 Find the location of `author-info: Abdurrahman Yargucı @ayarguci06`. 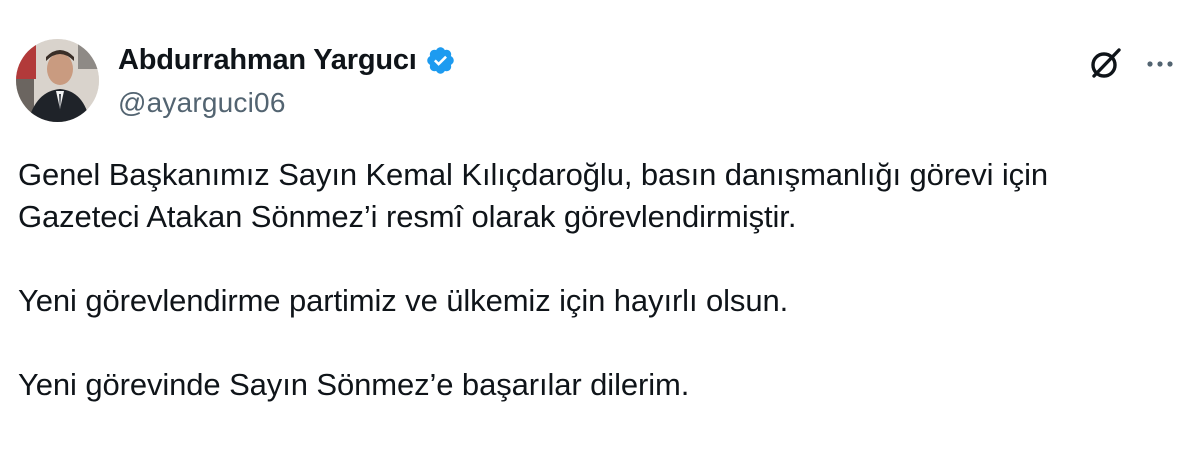

author-info: Abdurrahman Yargucı @ayarguci06 is located at coordinates (287, 79).